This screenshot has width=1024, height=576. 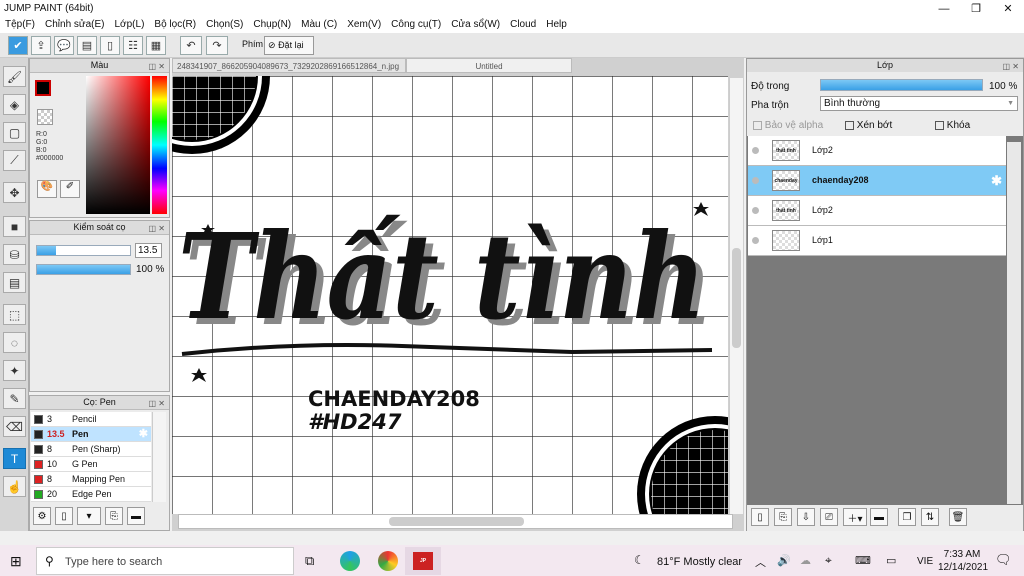 What do you see at coordinates (364, 25) in the screenshot?
I see `menu-view: Xem(V)` at bounding box center [364, 25].